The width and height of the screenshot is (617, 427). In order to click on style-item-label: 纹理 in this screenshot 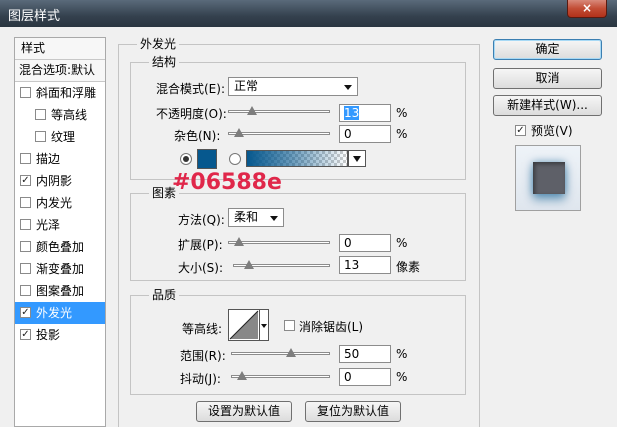, I will do `click(63, 137)`.